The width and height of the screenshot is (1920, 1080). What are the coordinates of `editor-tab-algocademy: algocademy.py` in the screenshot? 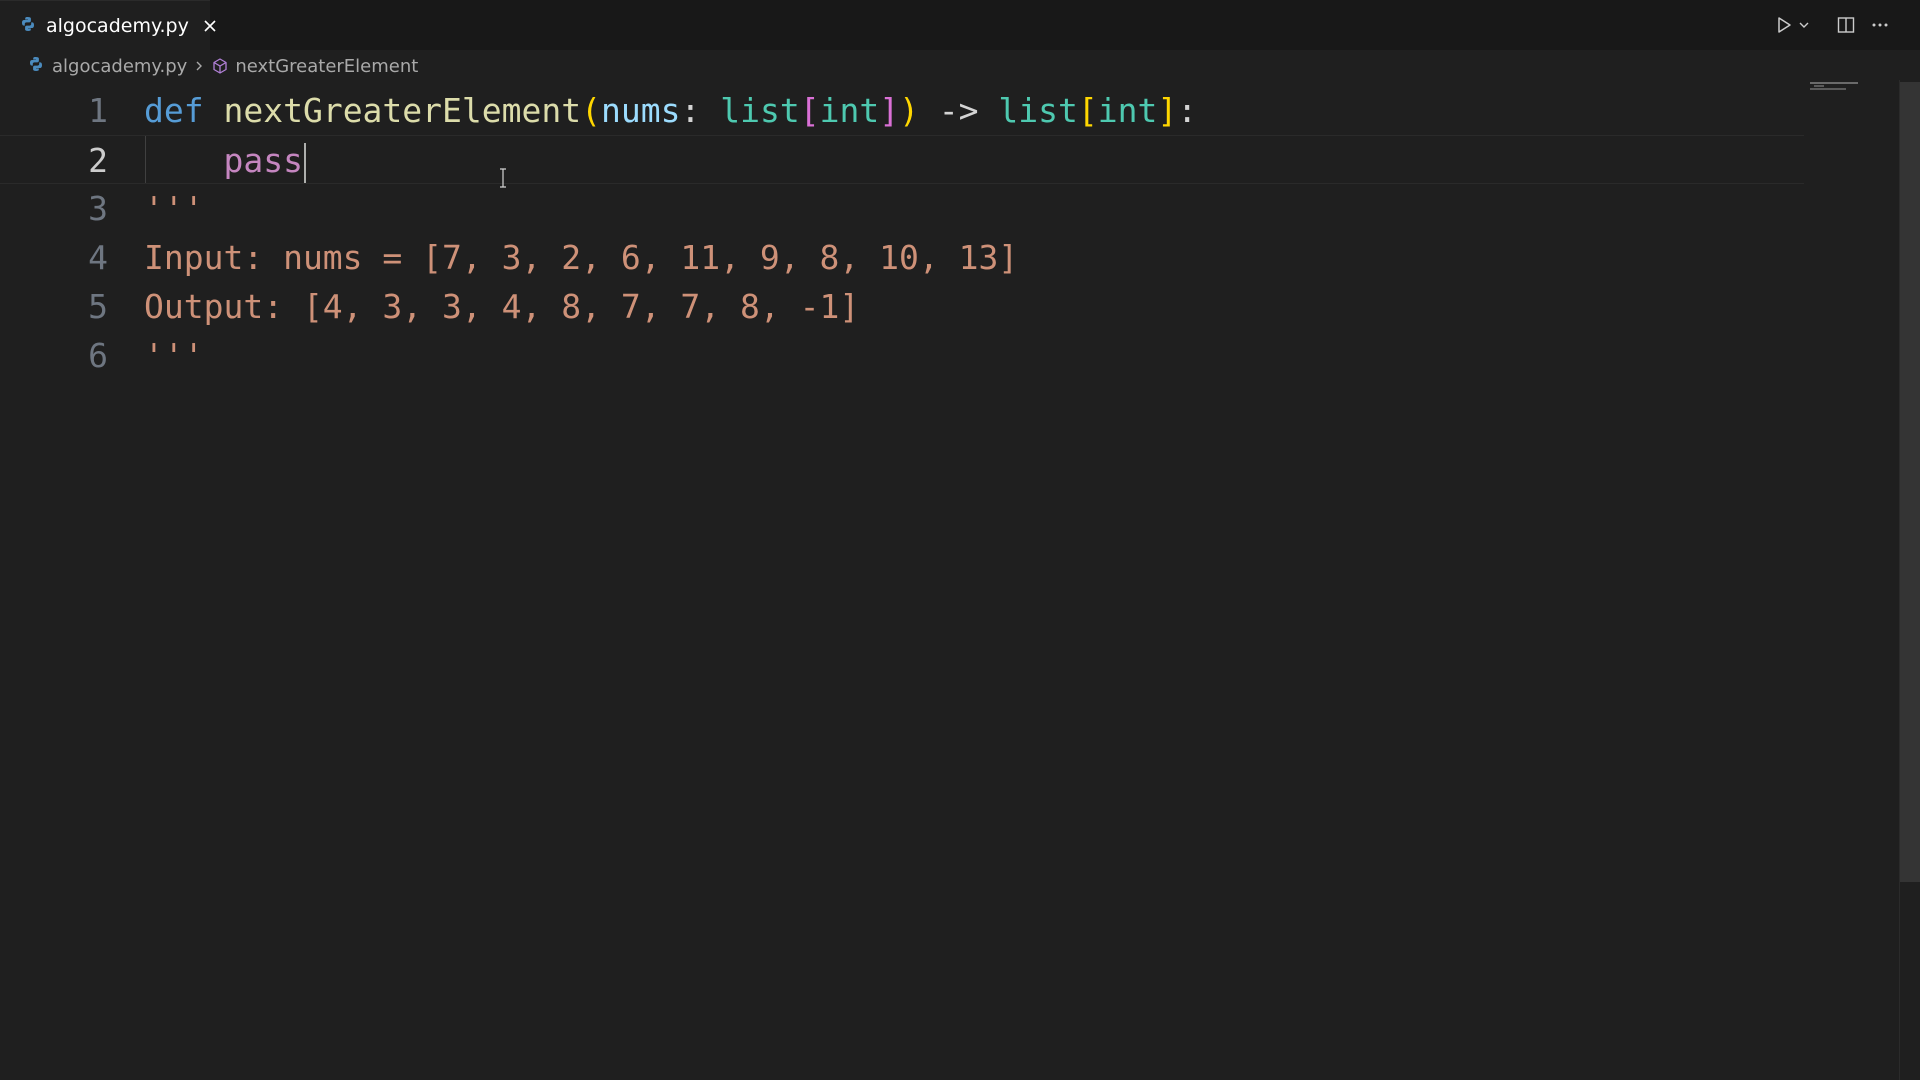 It's located at (108, 25).